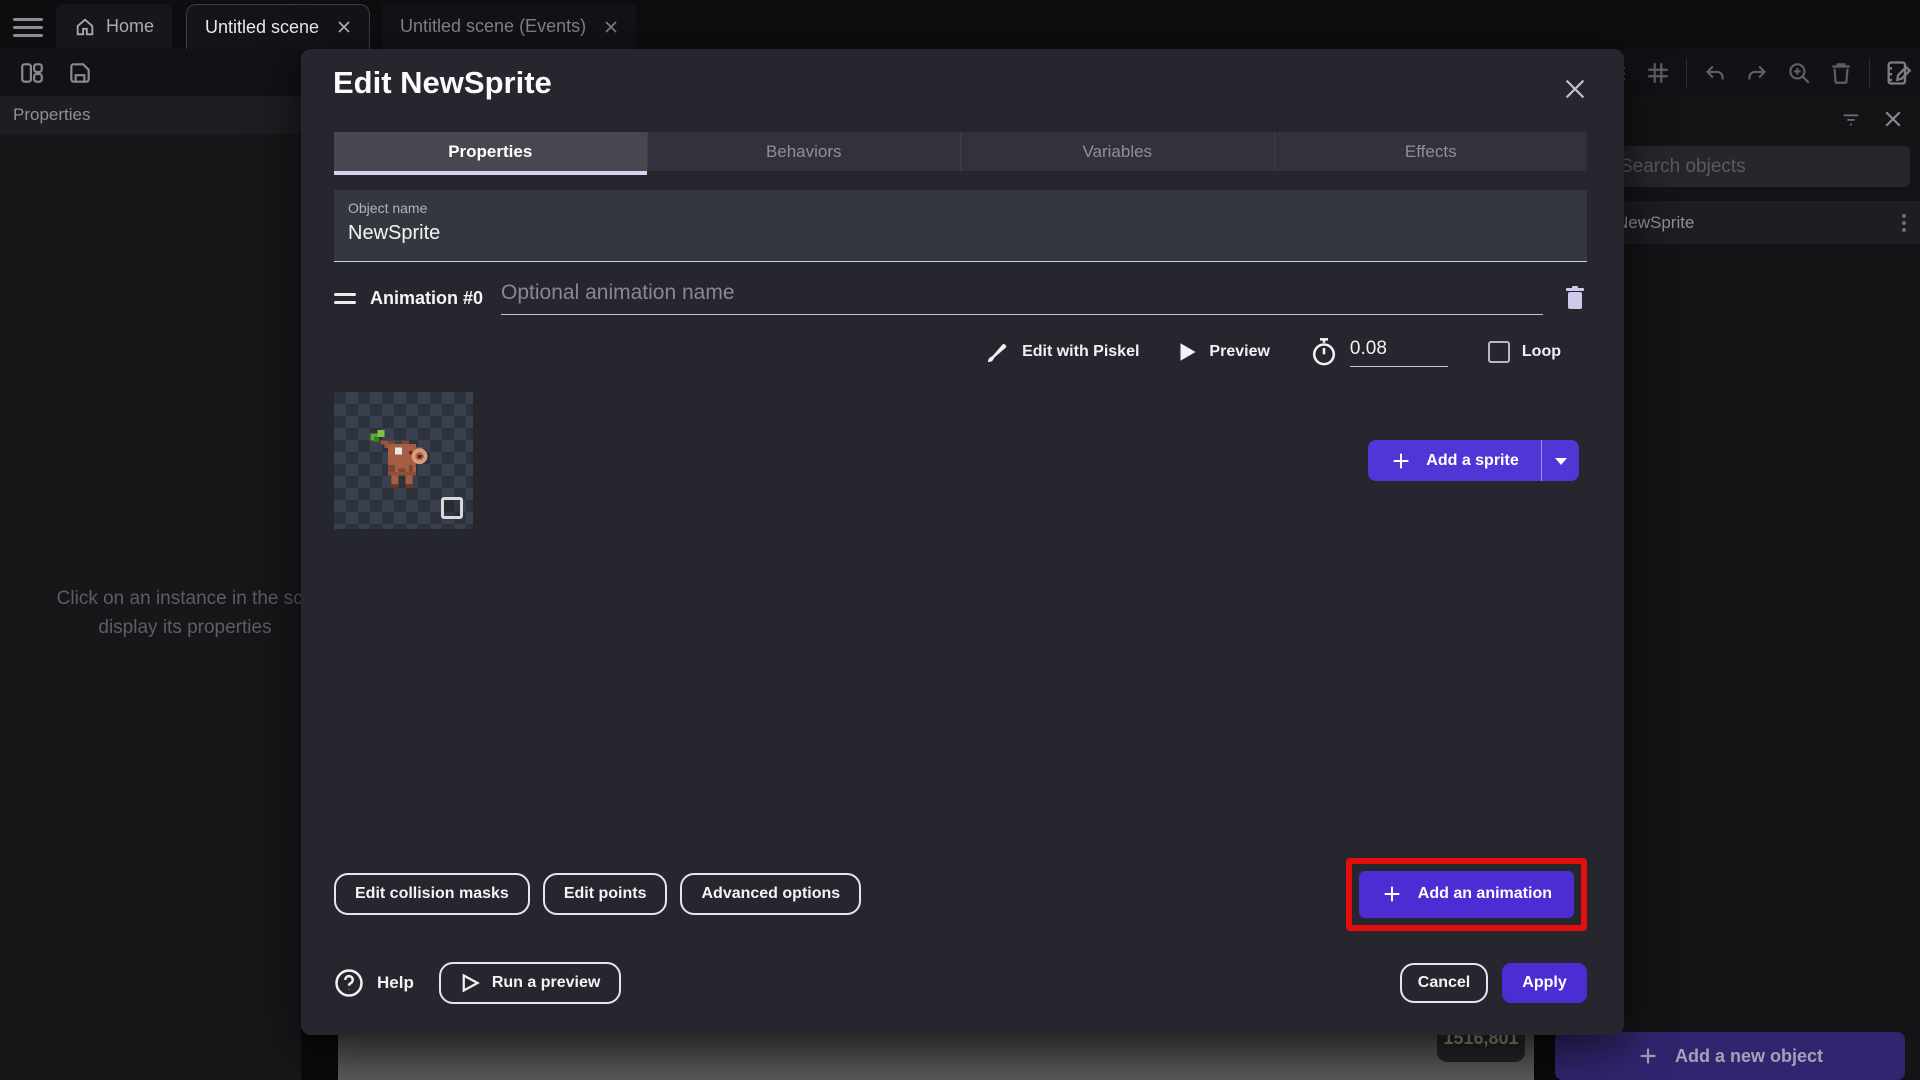  I want to click on object-menu-icon, so click(1904, 222).